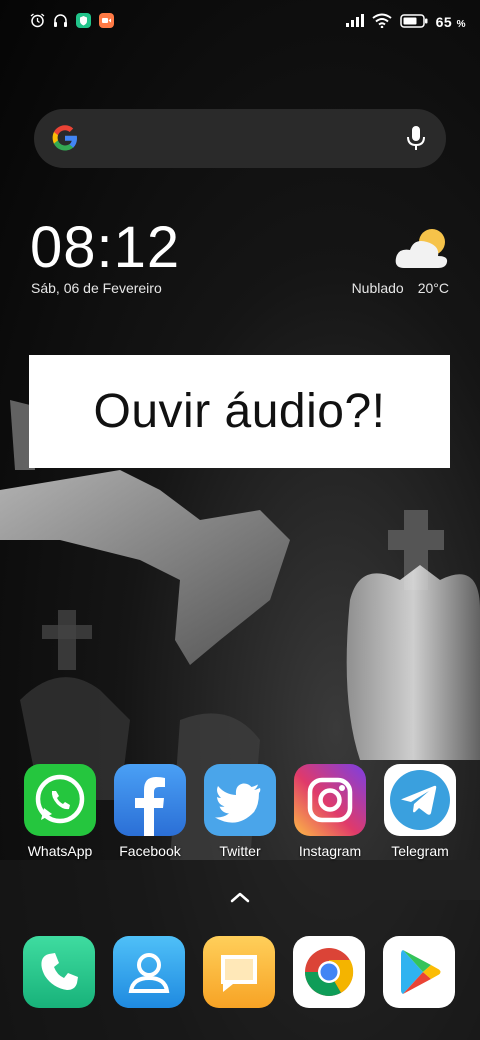  Describe the element at coordinates (240, 899) in the screenshot. I see `chevron-up-icon` at that location.